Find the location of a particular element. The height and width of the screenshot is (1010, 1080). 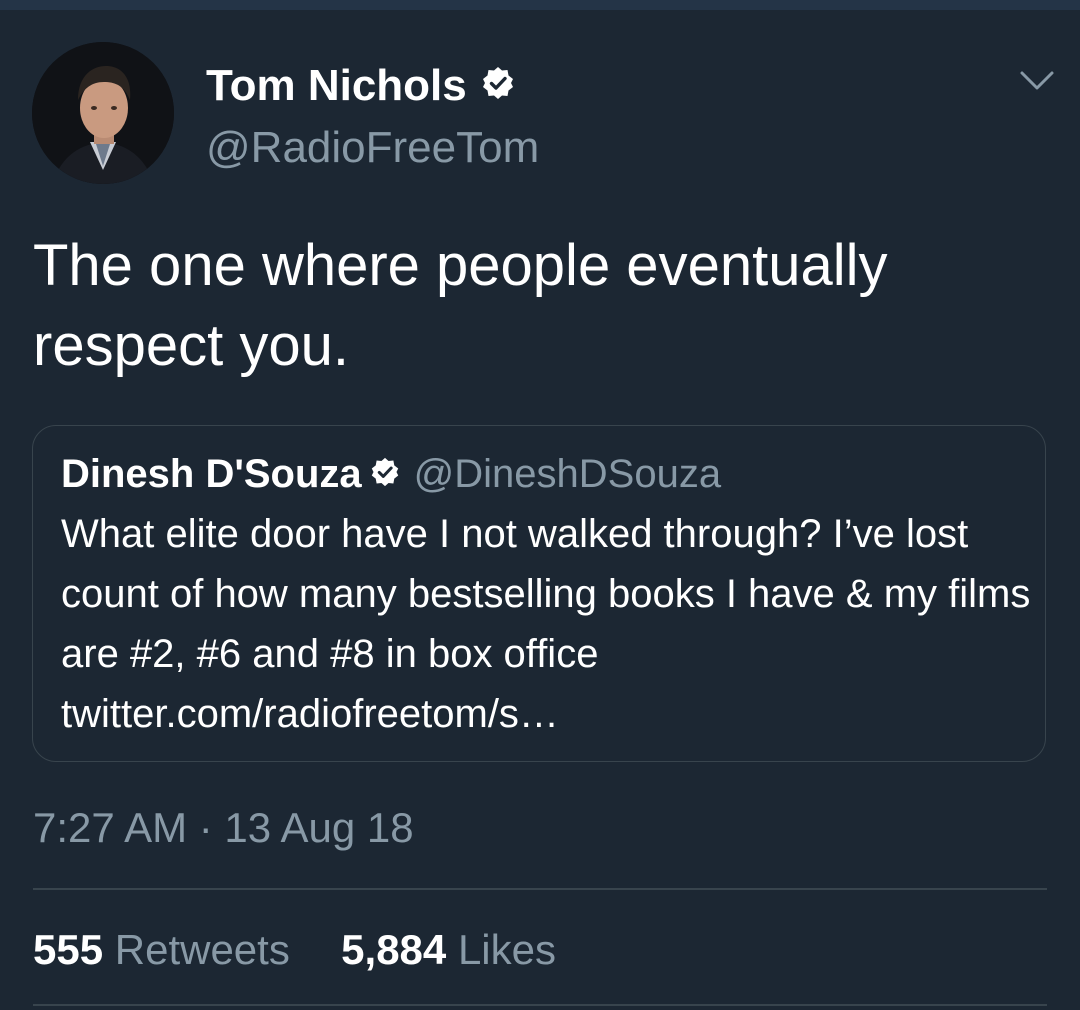

quoted-author-handle: @DineshDSouza is located at coordinates (567, 474).